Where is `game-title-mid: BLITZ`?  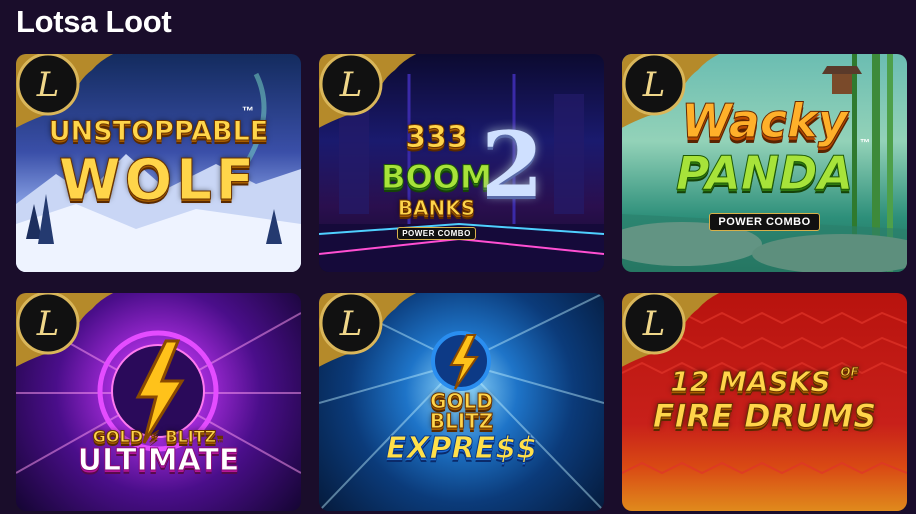 game-title-mid: BLITZ is located at coordinates (461, 421).